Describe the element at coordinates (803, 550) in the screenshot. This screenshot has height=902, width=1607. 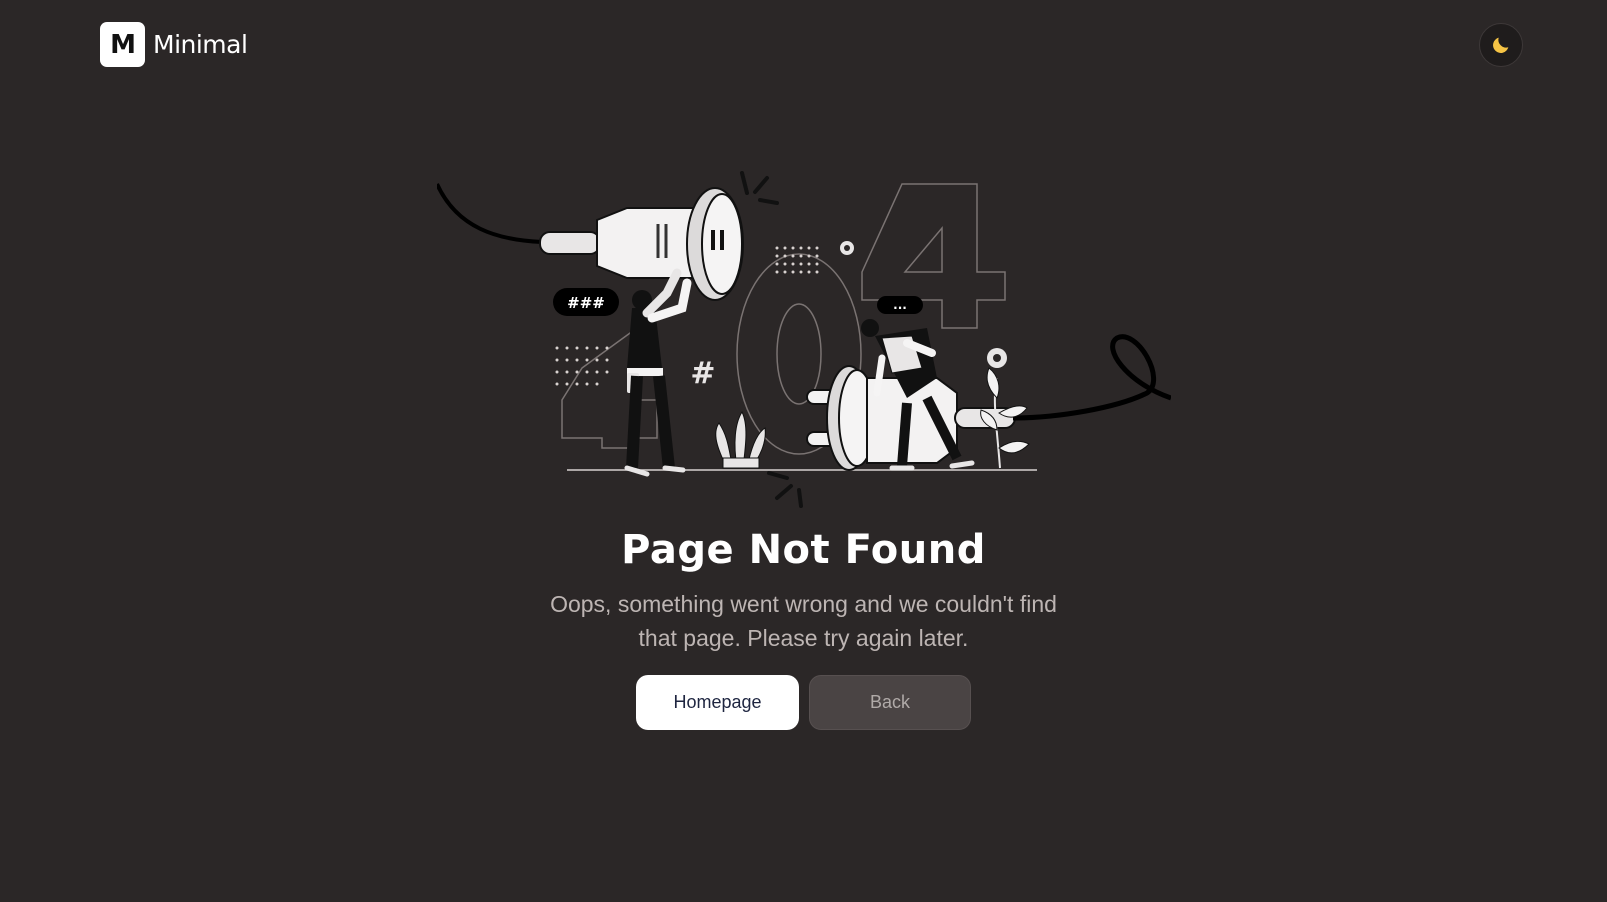
I see `page-title: Page Not Found` at that location.